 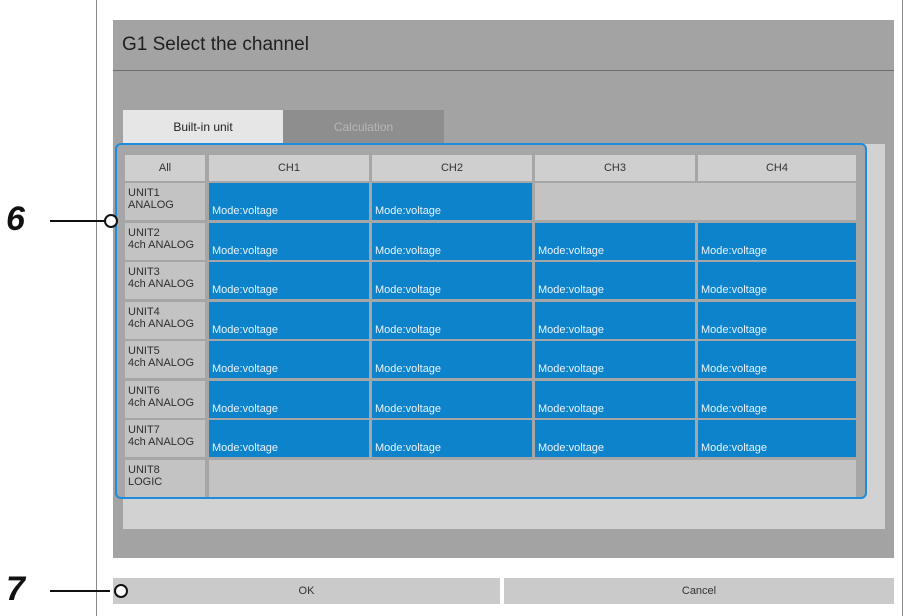 I want to click on column-header-ch2: CH2, so click(x=452, y=168).